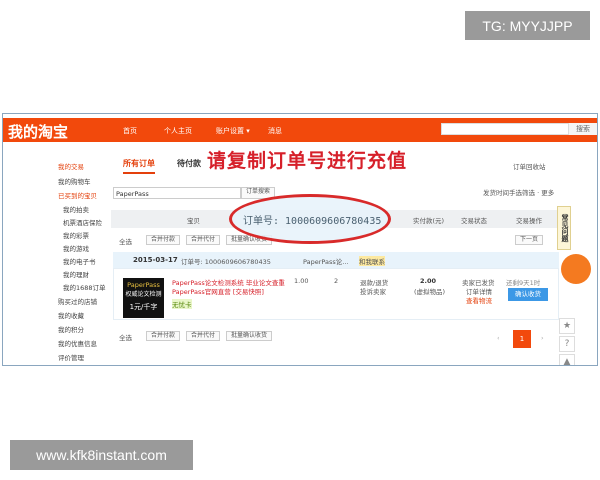  Describe the element at coordinates (84, 287) in the screenshot. I see `sidebar-item: 我的1688订单` at that location.